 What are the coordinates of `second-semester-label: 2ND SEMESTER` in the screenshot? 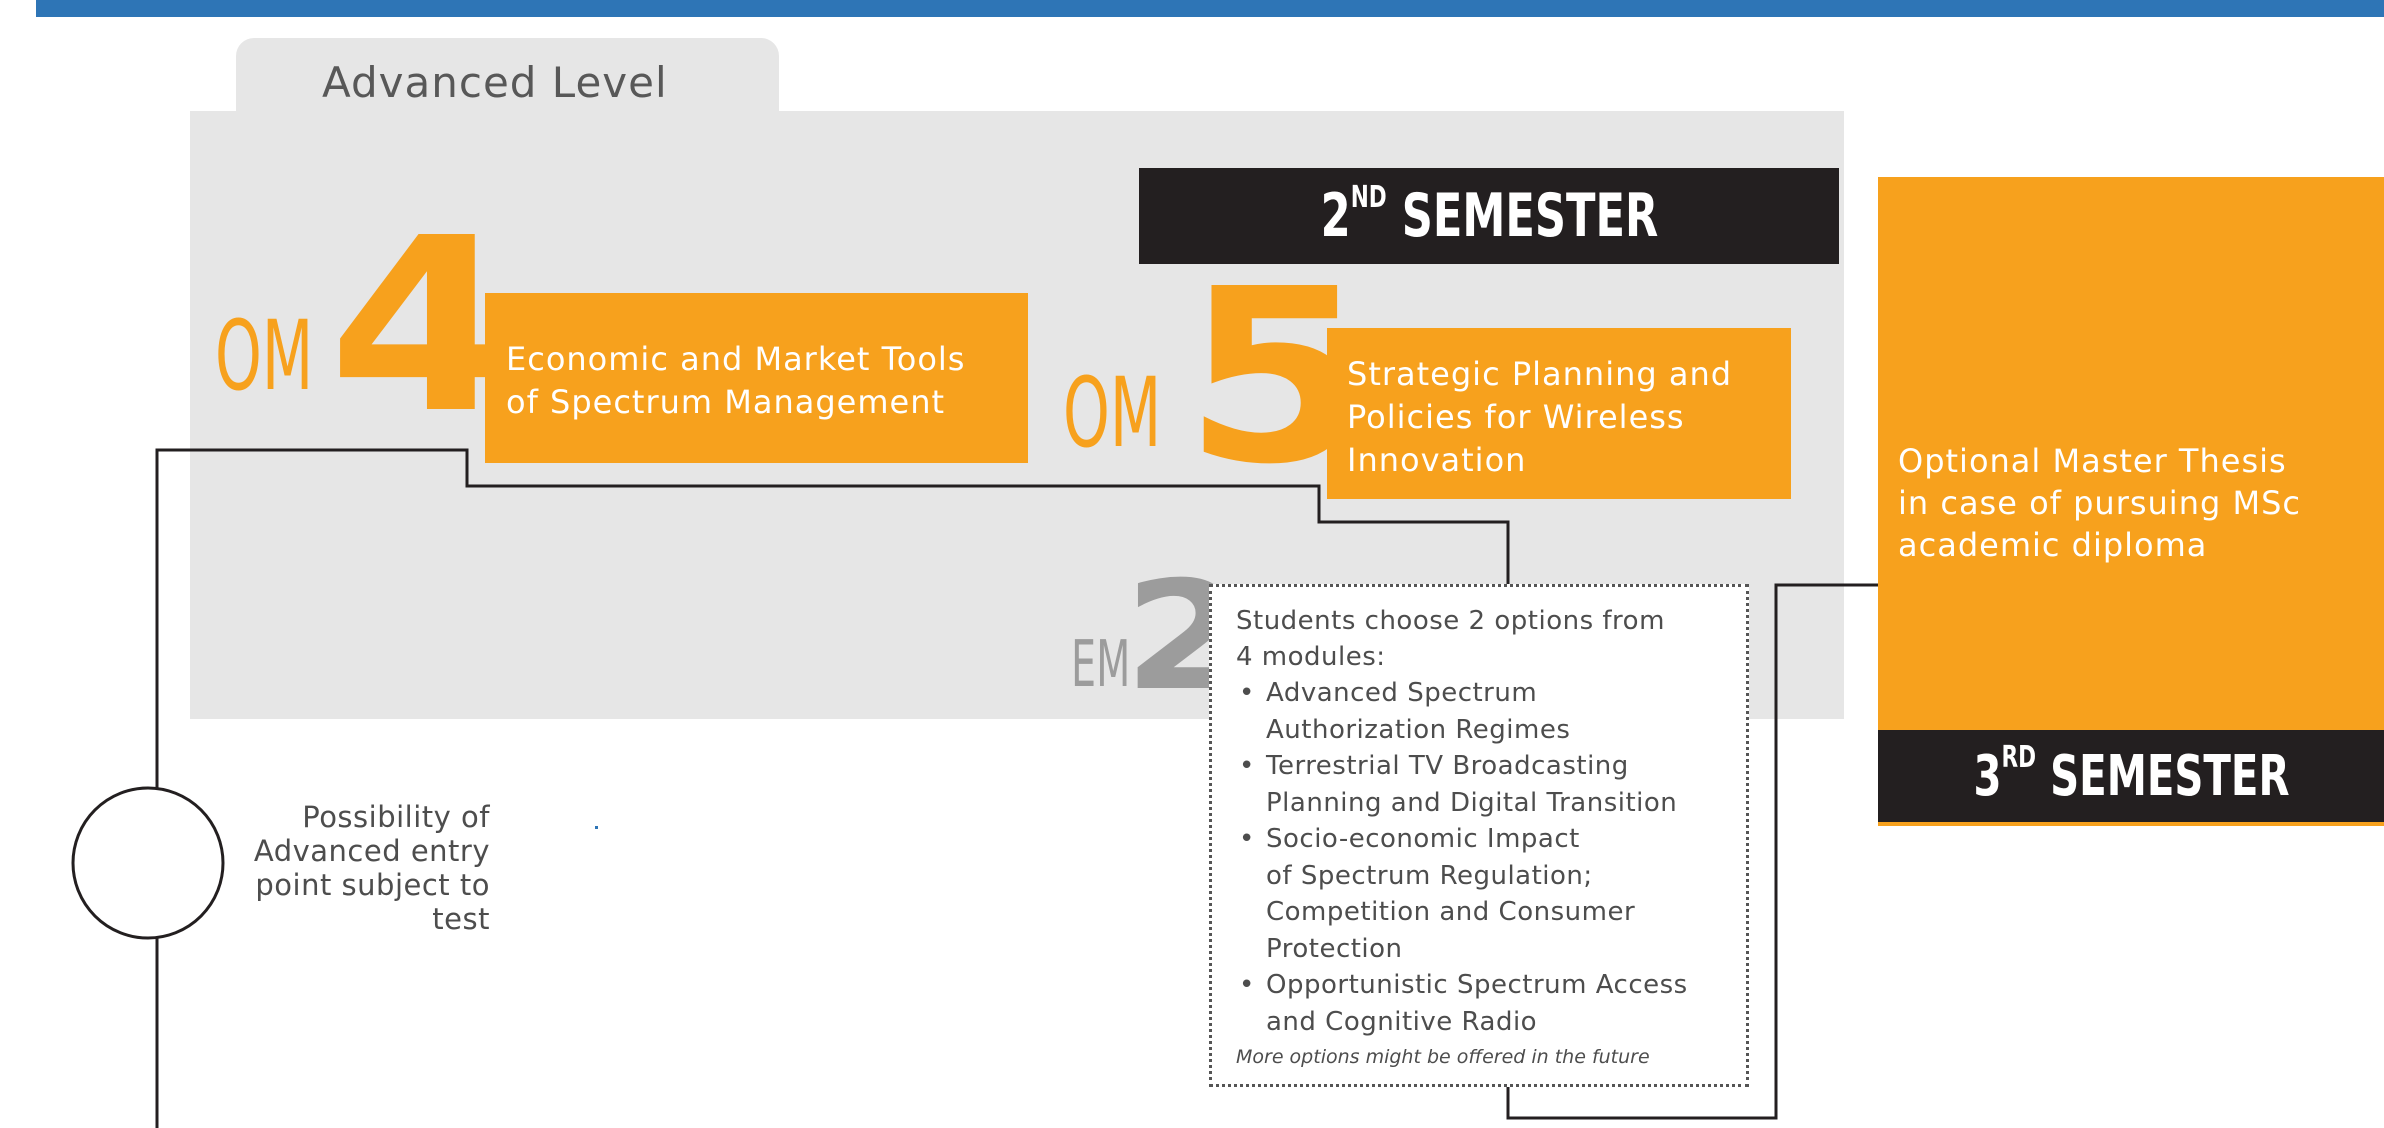 It's located at (1489, 215).